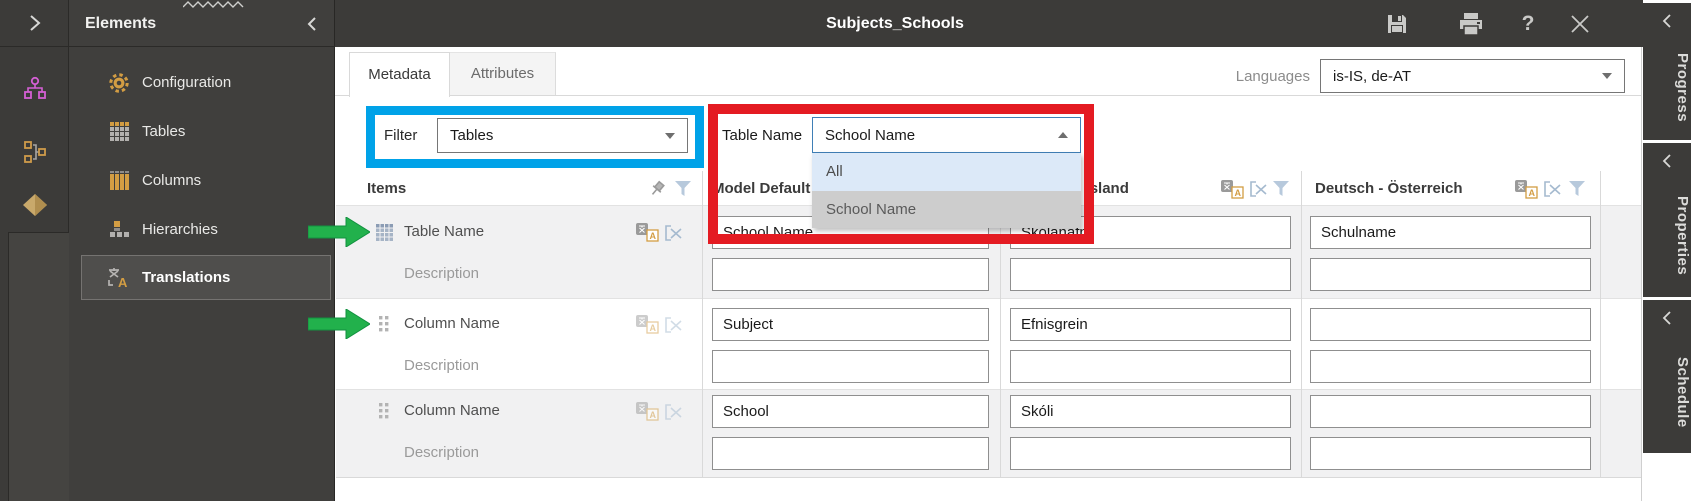  I want to click on printer-icon, so click(1471, 24).